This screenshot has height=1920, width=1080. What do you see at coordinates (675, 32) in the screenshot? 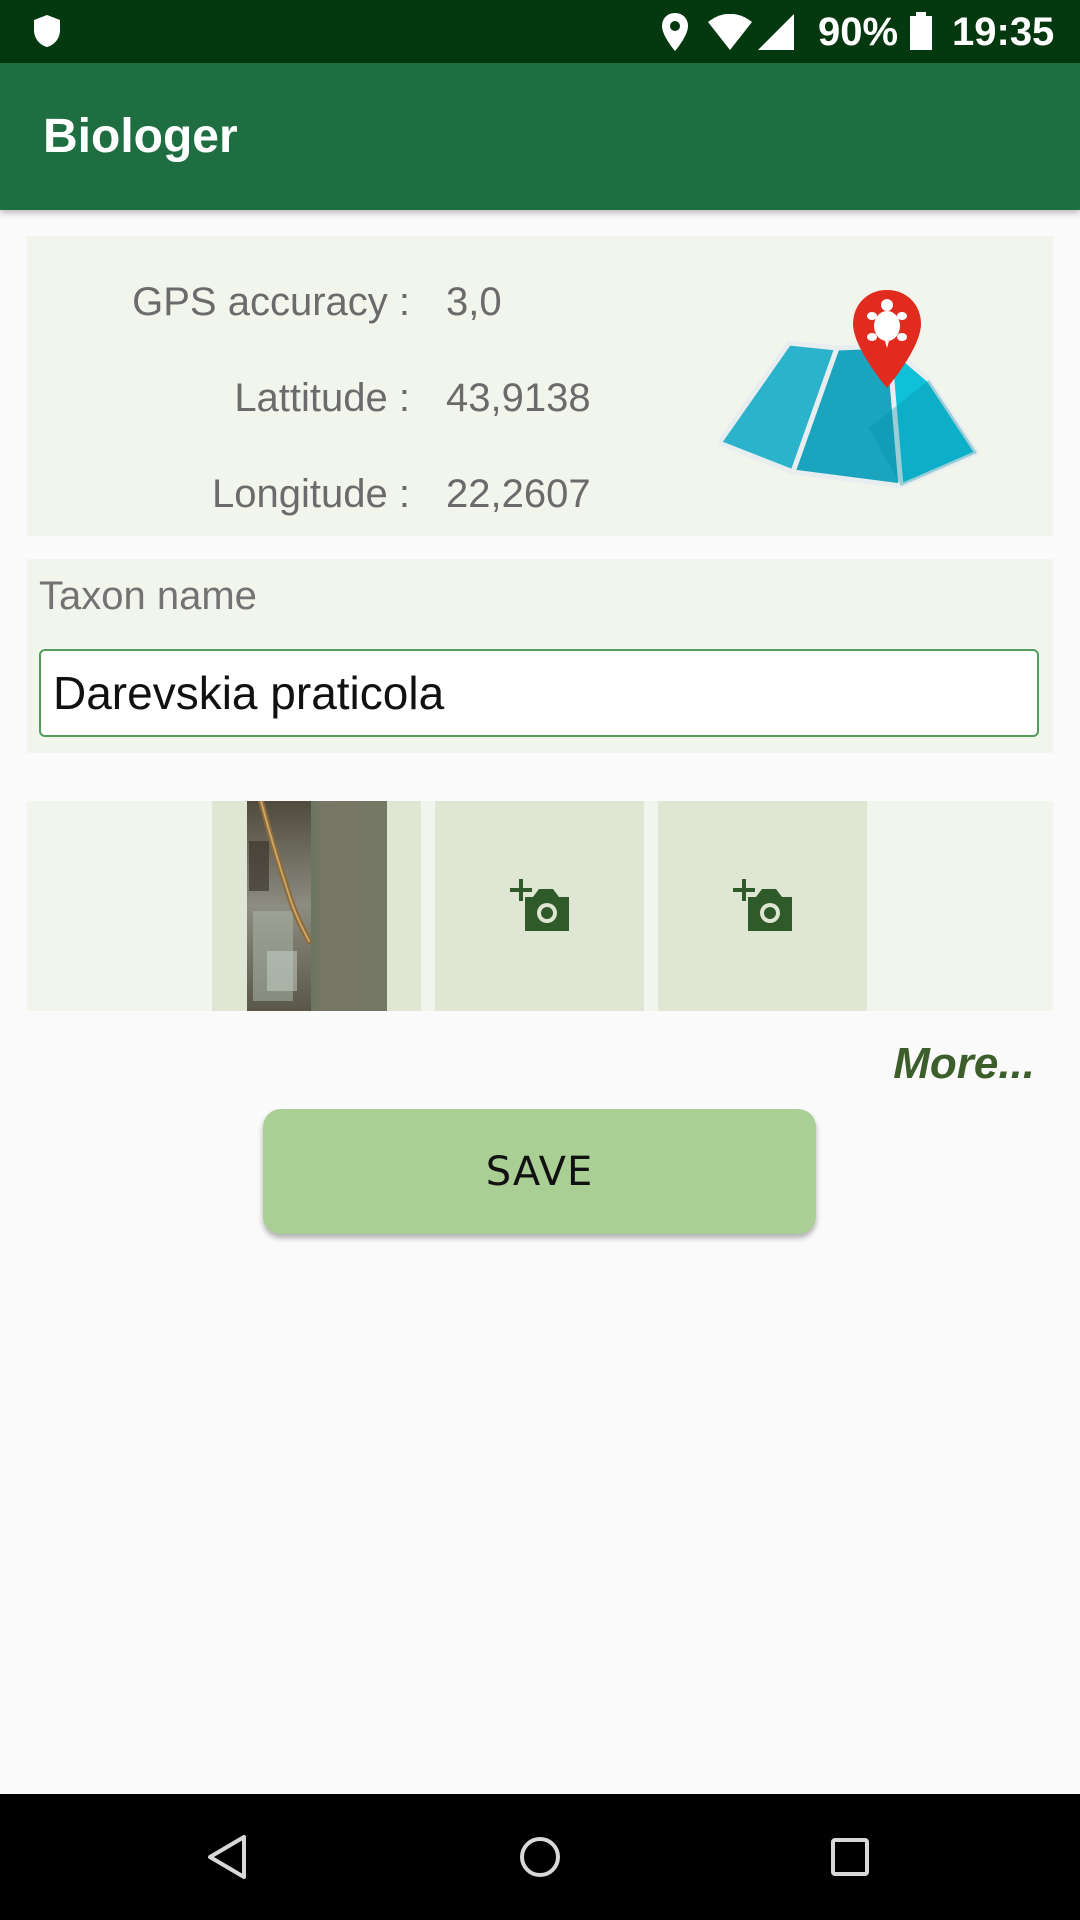
I see `location-icon` at bounding box center [675, 32].